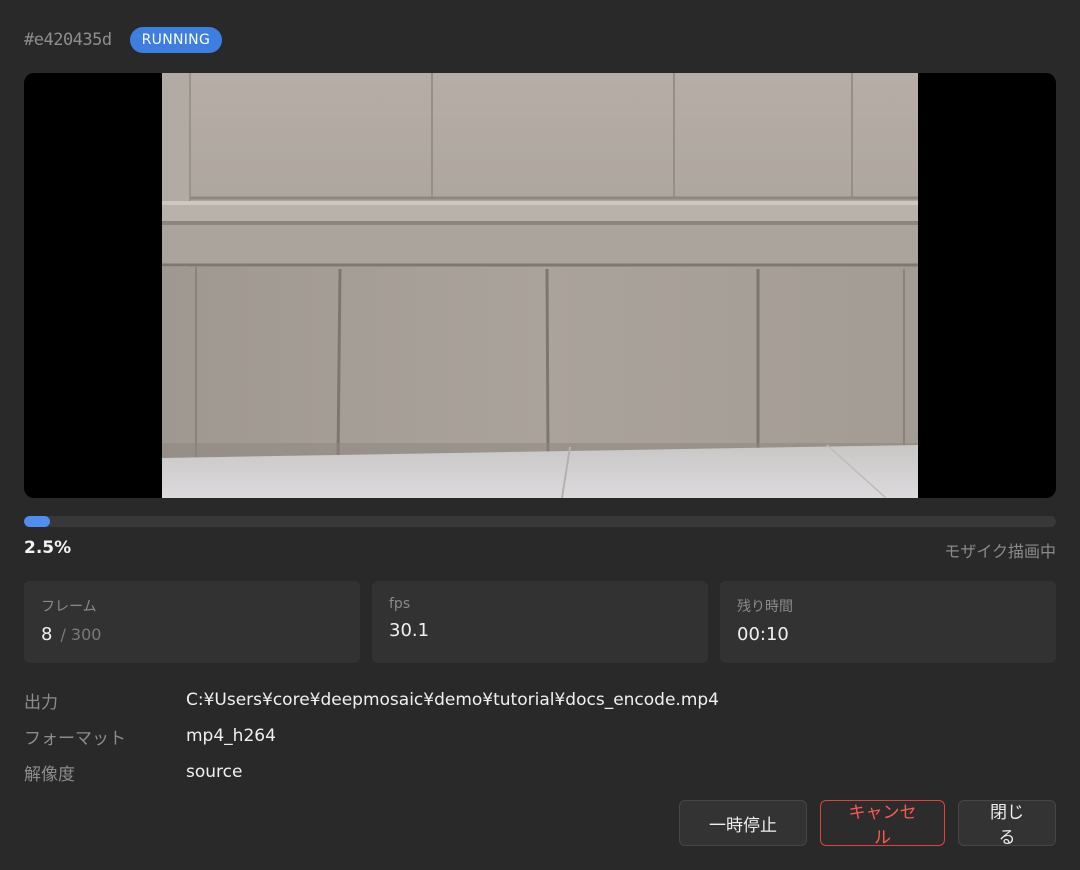  I want to click on progress-fill, so click(37, 521).